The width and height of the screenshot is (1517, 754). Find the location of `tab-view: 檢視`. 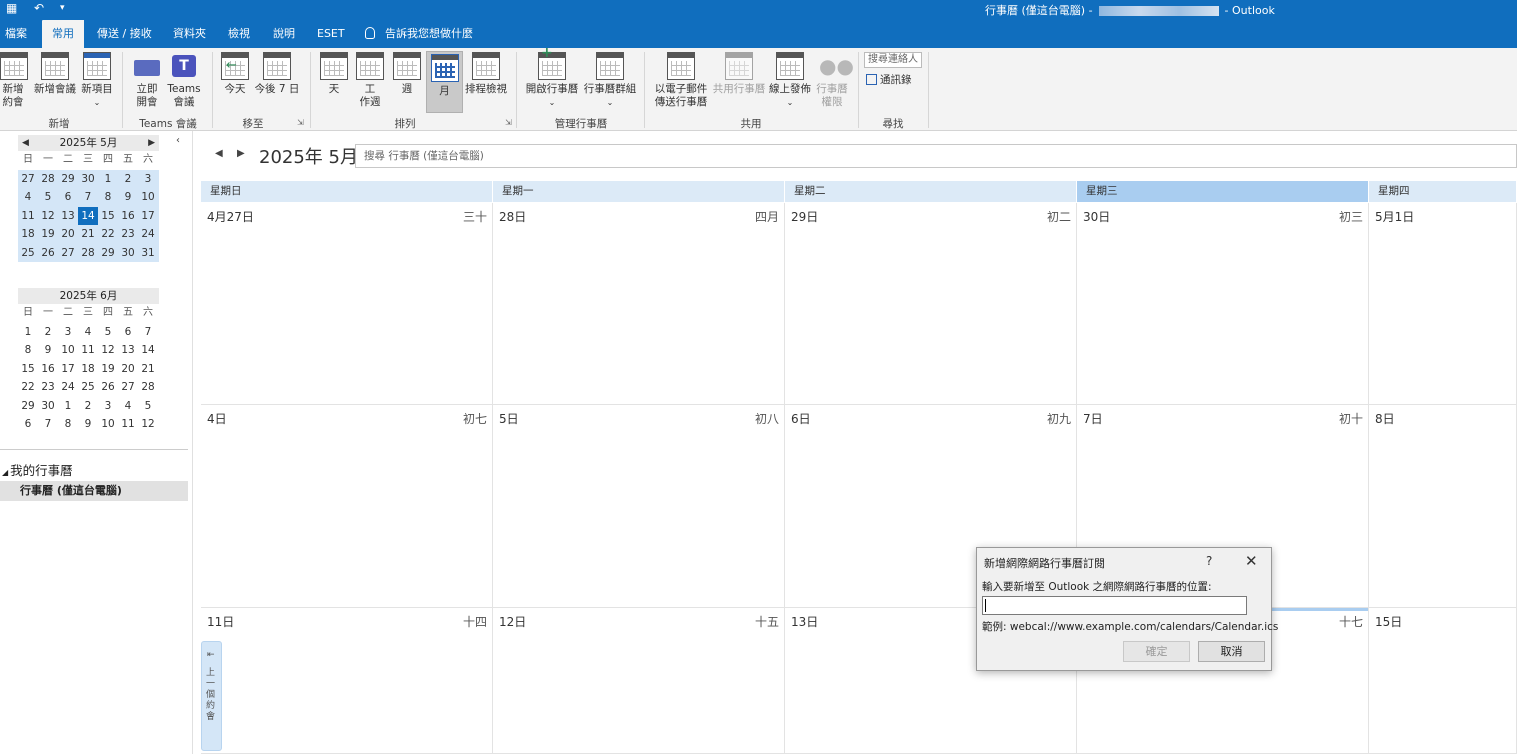

tab-view: 檢視 is located at coordinates (239, 34).